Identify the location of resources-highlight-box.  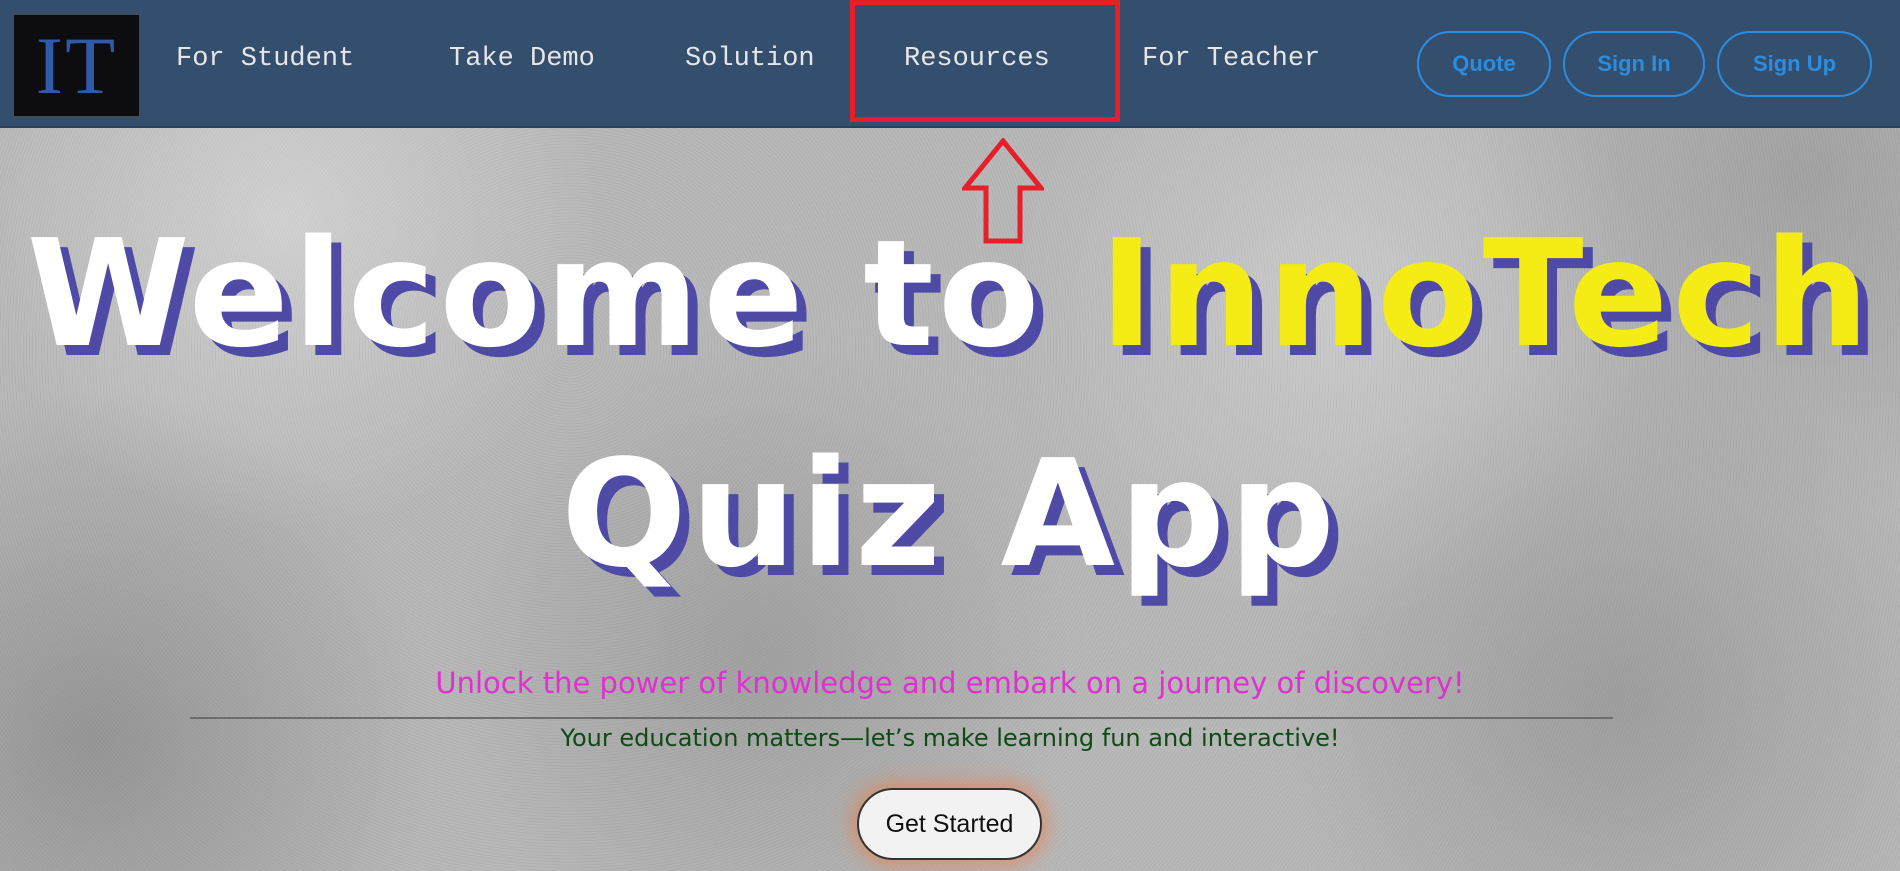
(985, 61).